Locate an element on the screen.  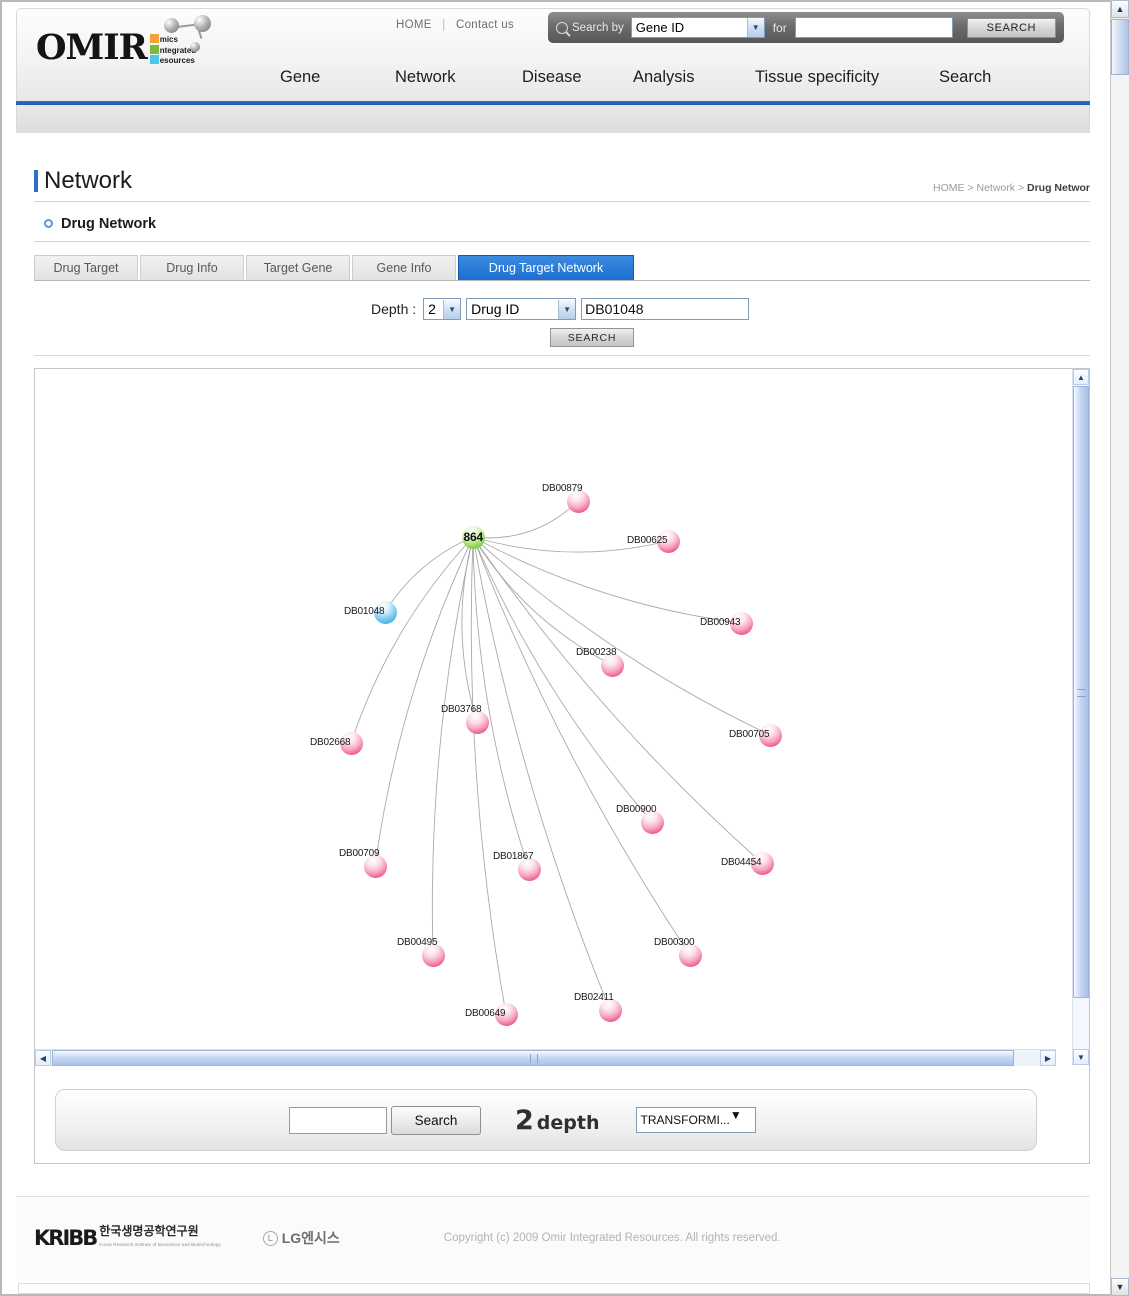
graph-depth-number: 2 is located at coordinates (524, 1120).